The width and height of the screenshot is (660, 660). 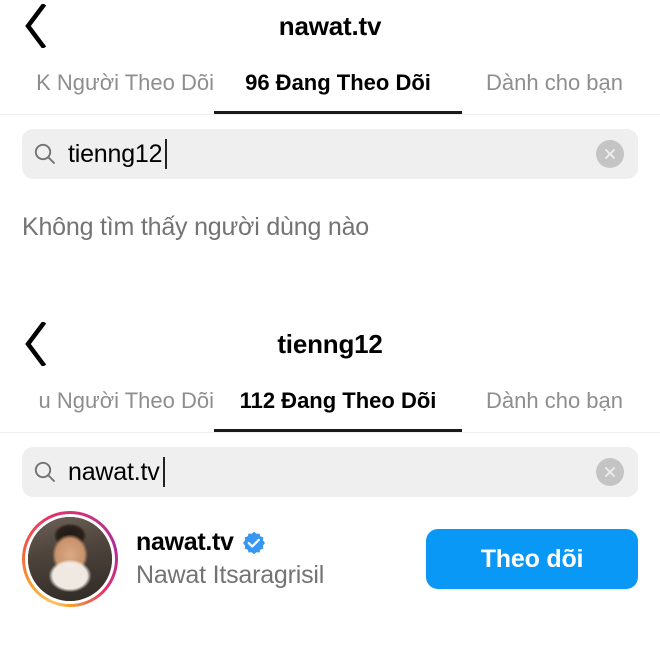 I want to click on search-container-1: tienng12, so click(x=330, y=147).